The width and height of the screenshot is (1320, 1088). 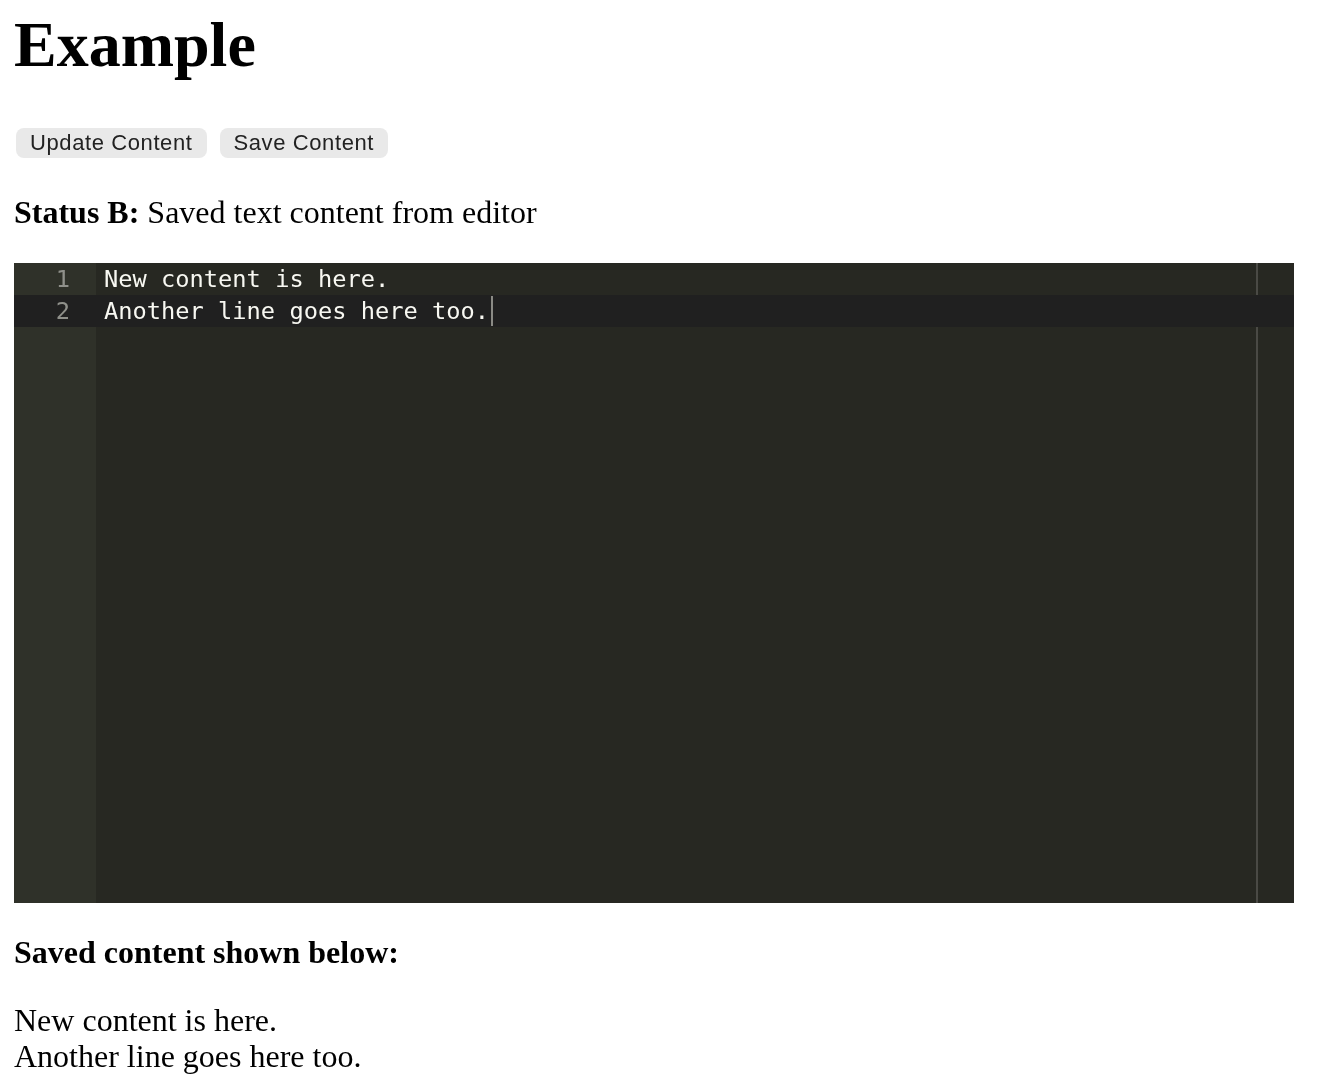 What do you see at coordinates (111, 143) in the screenshot?
I see `content-button: Update Content` at bounding box center [111, 143].